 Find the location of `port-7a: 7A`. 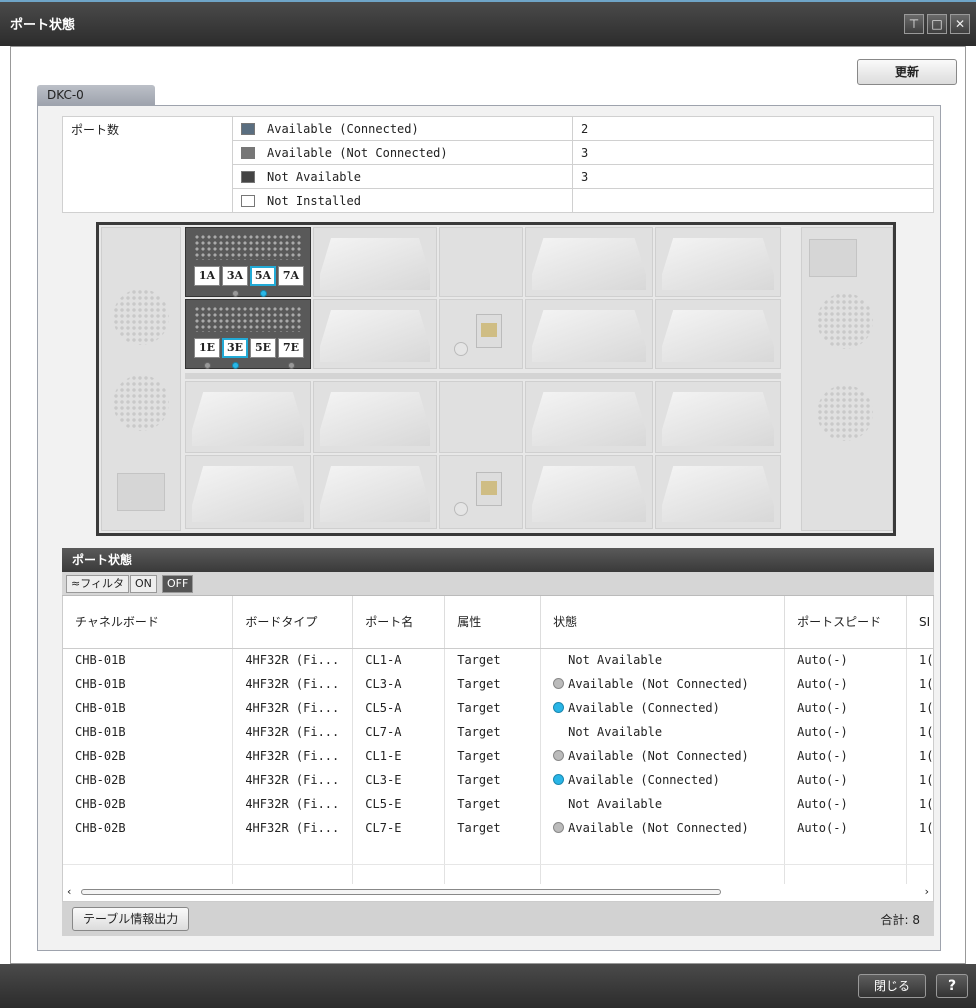

port-7a: 7A is located at coordinates (291, 276).